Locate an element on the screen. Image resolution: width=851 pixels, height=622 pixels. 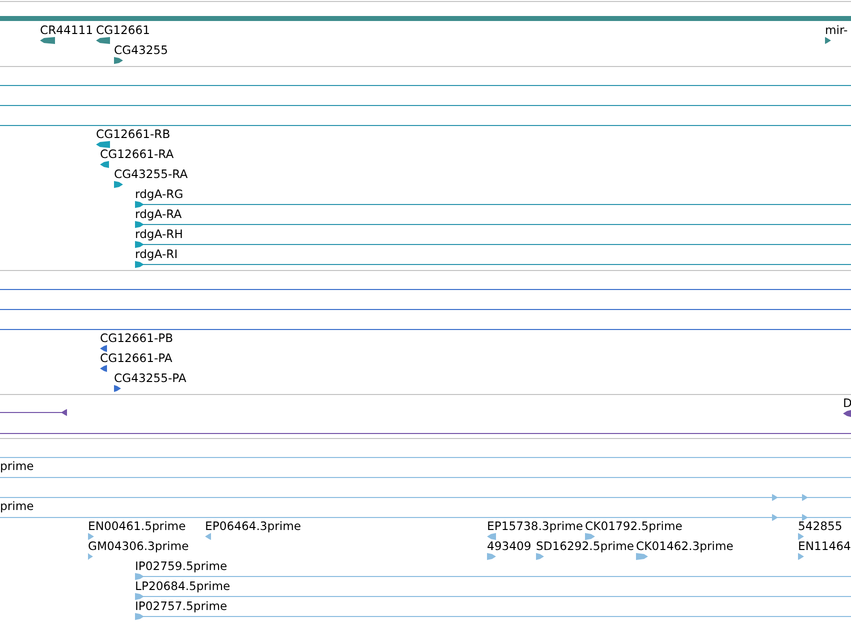
feature-label: GM04306.3prime is located at coordinates (138, 546).